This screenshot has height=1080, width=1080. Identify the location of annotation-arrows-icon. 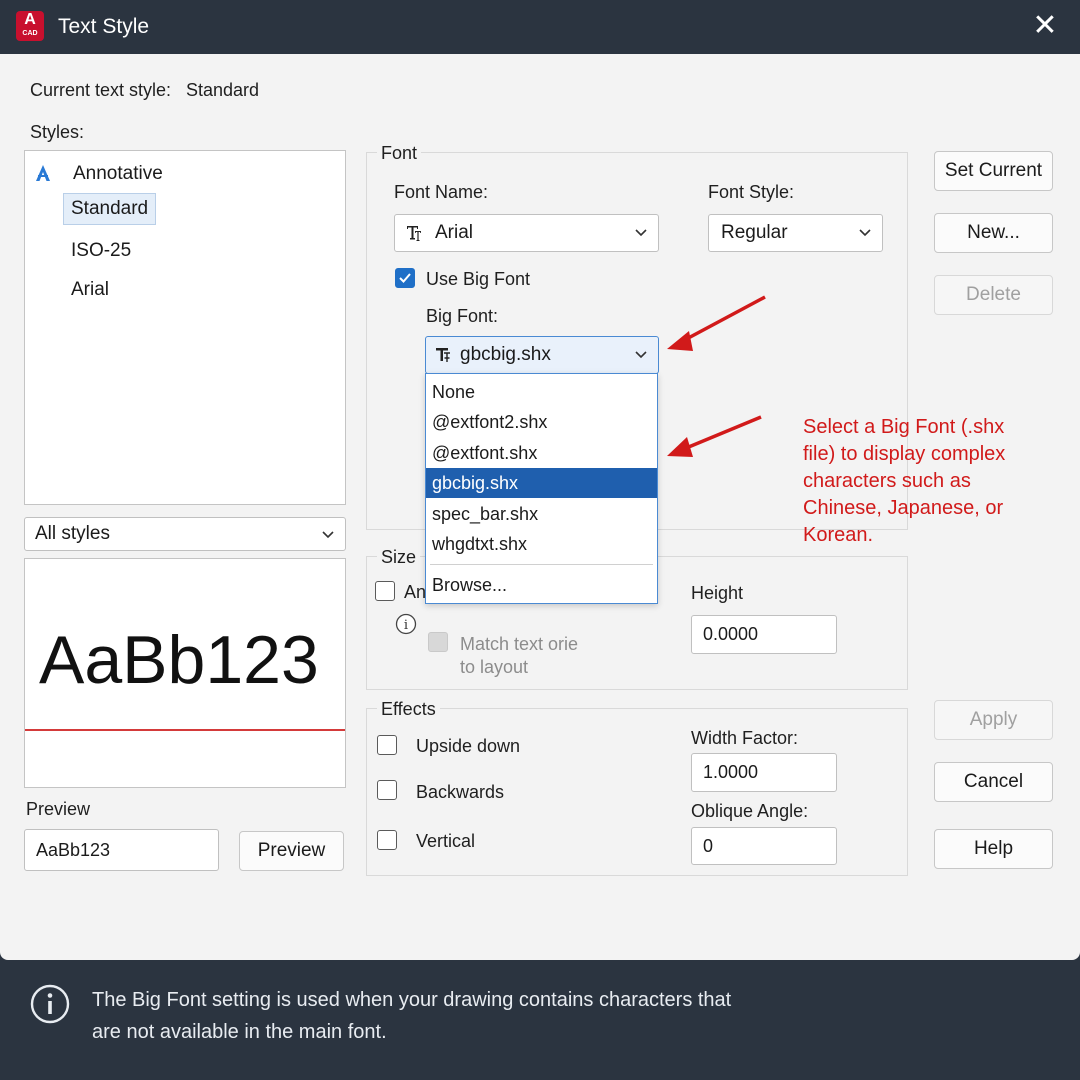
(716, 376).